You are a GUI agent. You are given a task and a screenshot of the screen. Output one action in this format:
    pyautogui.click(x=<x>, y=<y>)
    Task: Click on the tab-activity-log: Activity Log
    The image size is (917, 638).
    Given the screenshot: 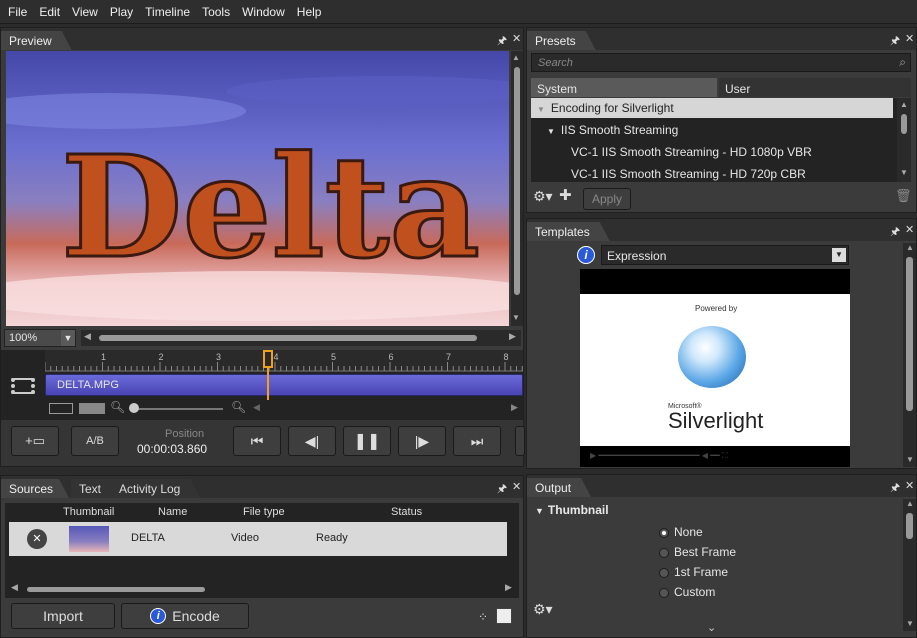 What is the action you would take?
    pyautogui.click(x=155, y=488)
    